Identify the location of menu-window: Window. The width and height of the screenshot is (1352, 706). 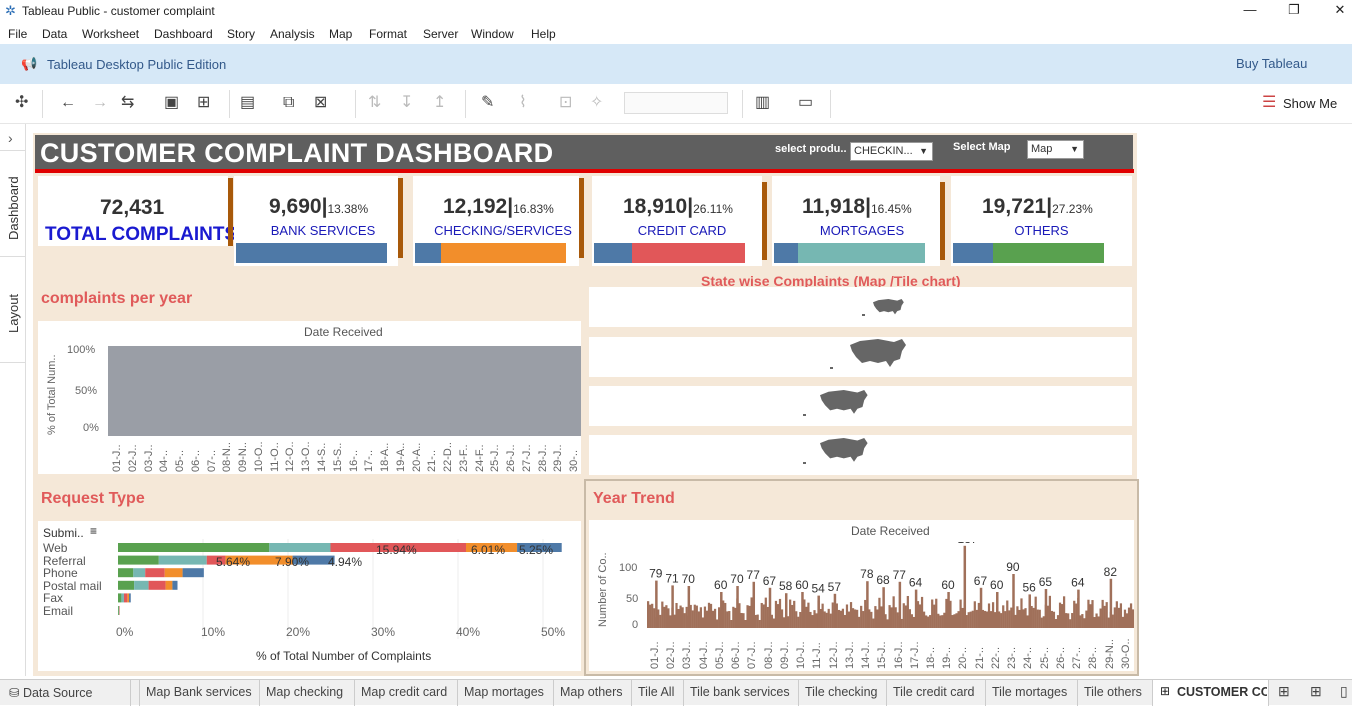
(492, 34).